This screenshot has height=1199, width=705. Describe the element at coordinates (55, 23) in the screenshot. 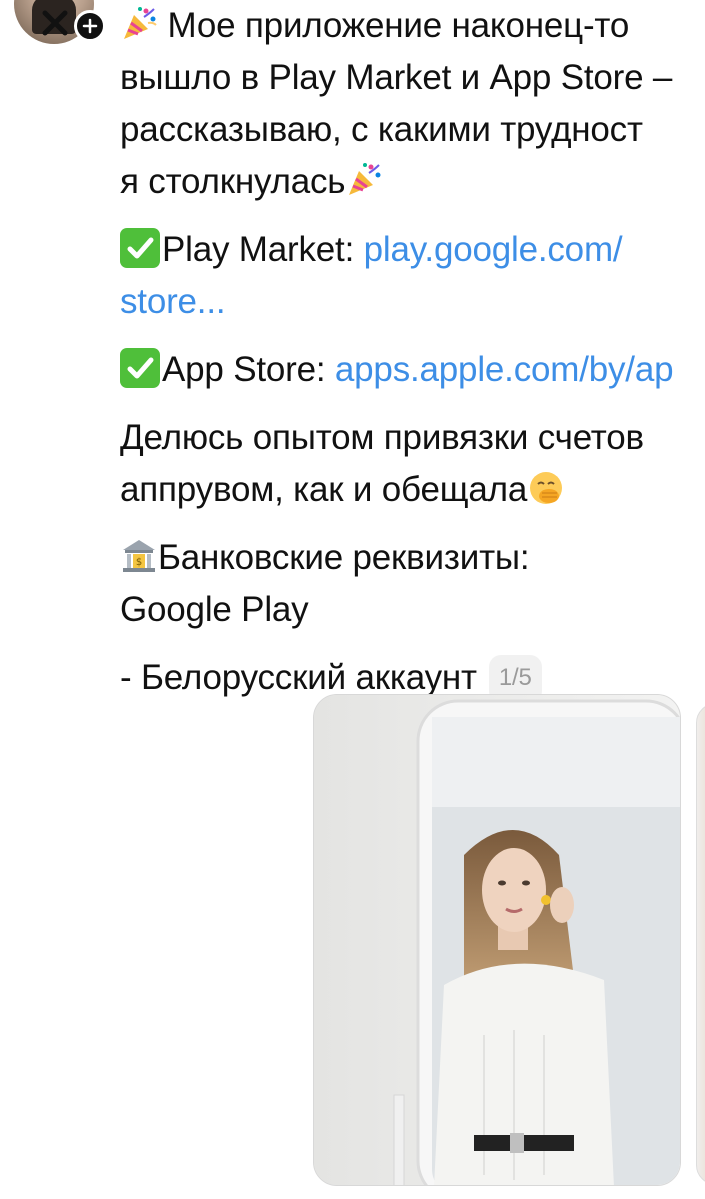

I see `avatar-x-mark` at that location.